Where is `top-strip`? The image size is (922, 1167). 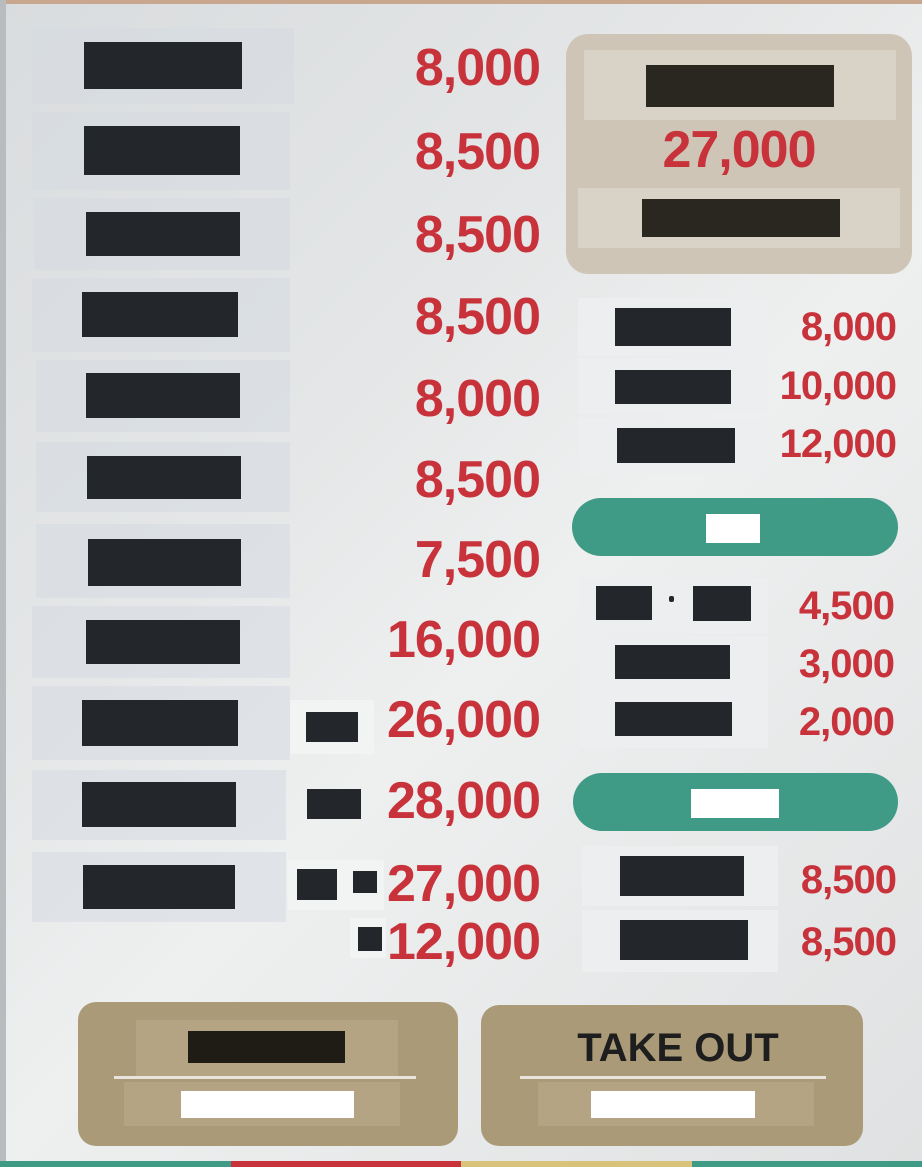 top-strip is located at coordinates (461, 2).